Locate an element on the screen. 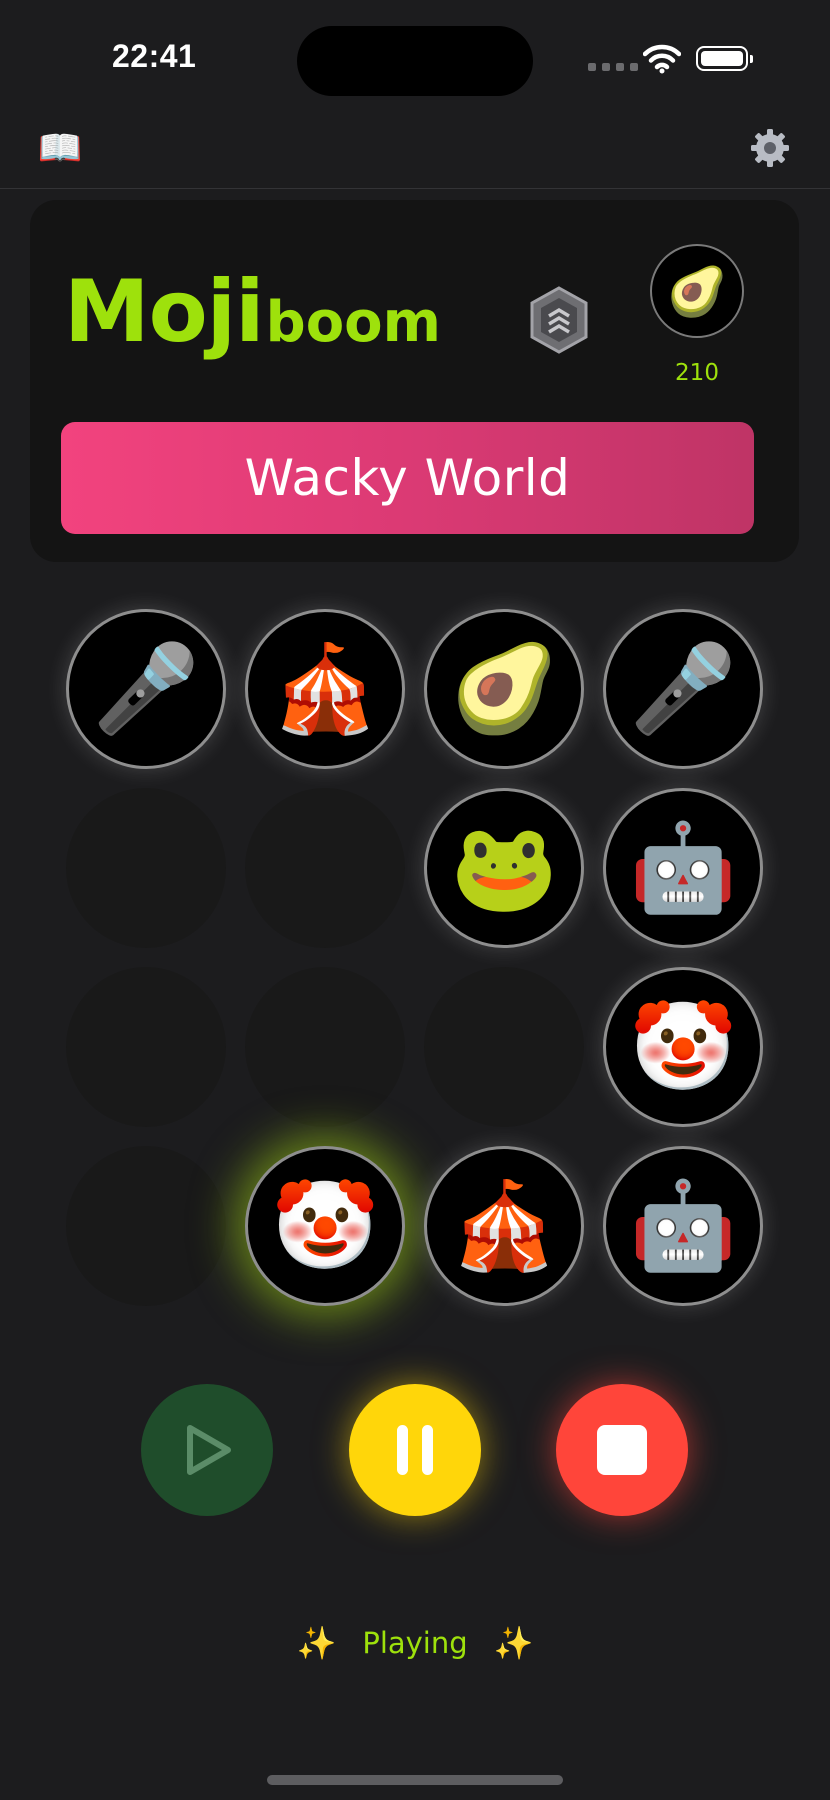  battery-icon is located at coordinates (724, 58).